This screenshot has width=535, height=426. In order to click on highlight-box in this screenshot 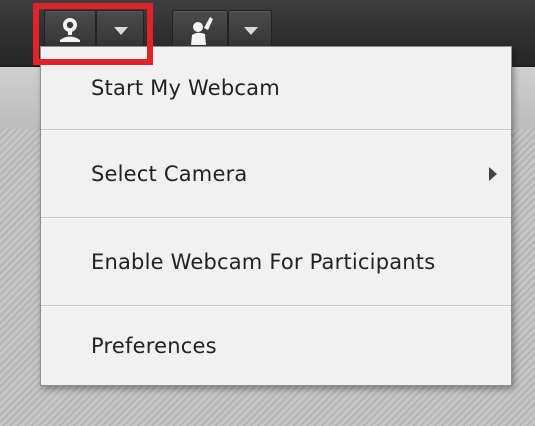, I will do `click(93, 34)`.